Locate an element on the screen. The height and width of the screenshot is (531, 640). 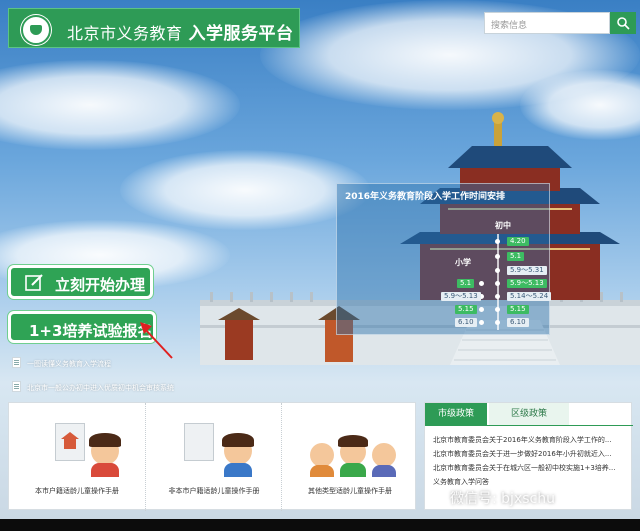
local-manual-card: 本市户籍适龄儿童操作手册 is located at coordinates (77, 457).